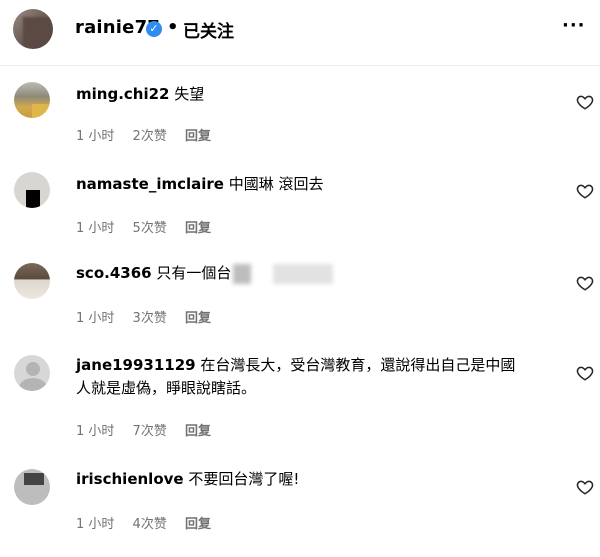 This screenshot has width=600, height=557. I want to click on more-options-icon: ···, so click(574, 25).